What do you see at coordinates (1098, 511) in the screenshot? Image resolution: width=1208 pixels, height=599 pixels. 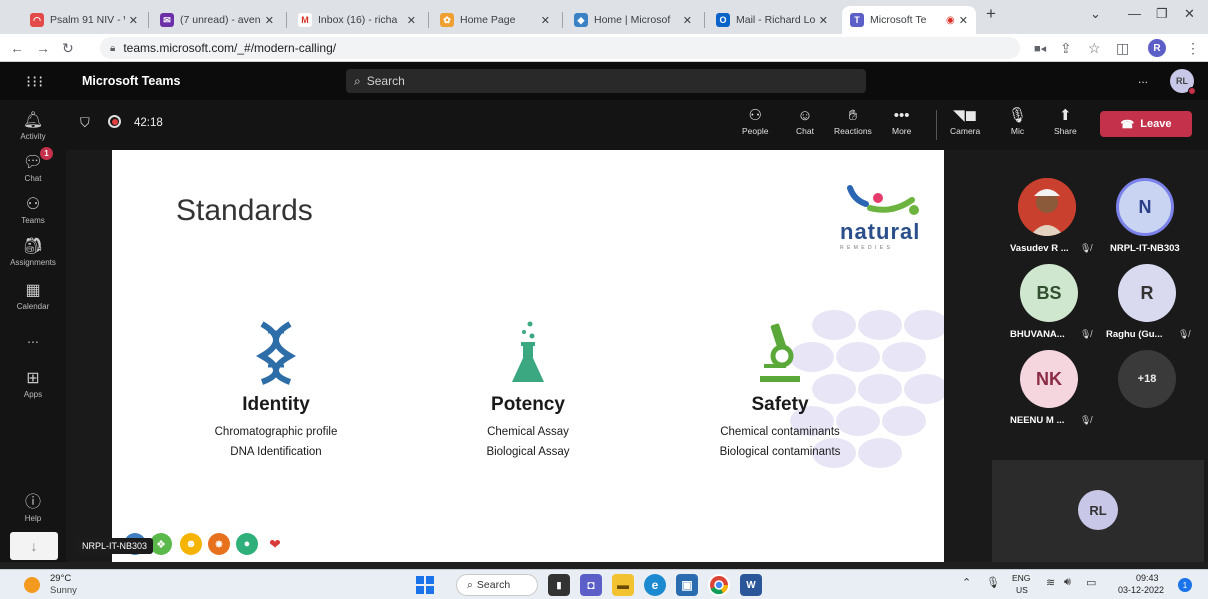 I see `self-video-tile: RL` at bounding box center [1098, 511].